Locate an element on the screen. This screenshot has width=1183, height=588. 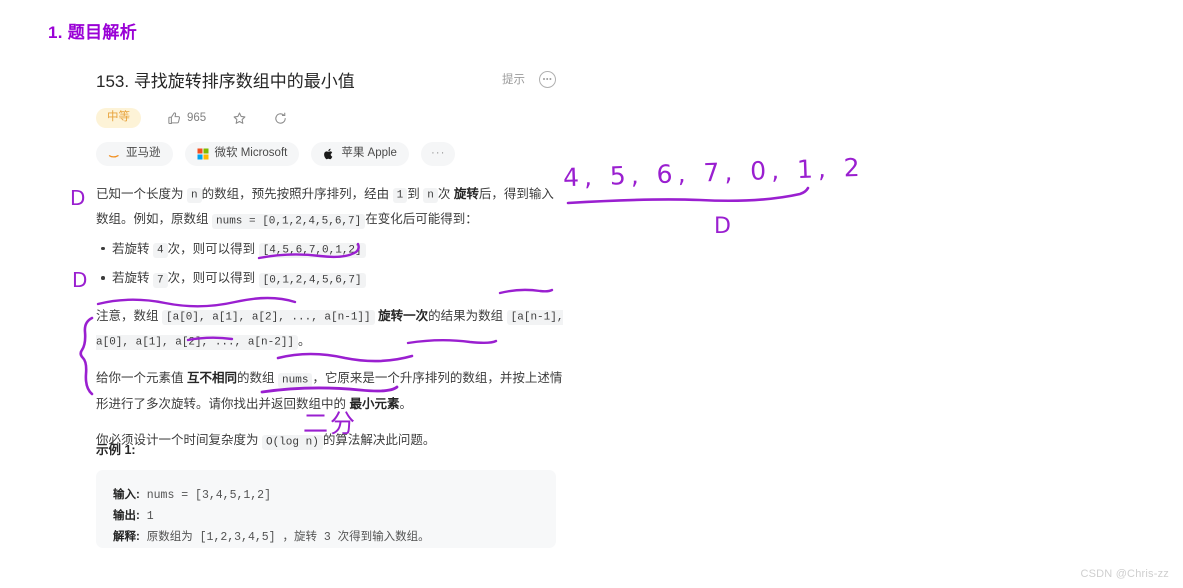
thumbs-up-icon is located at coordinates (174, 117).